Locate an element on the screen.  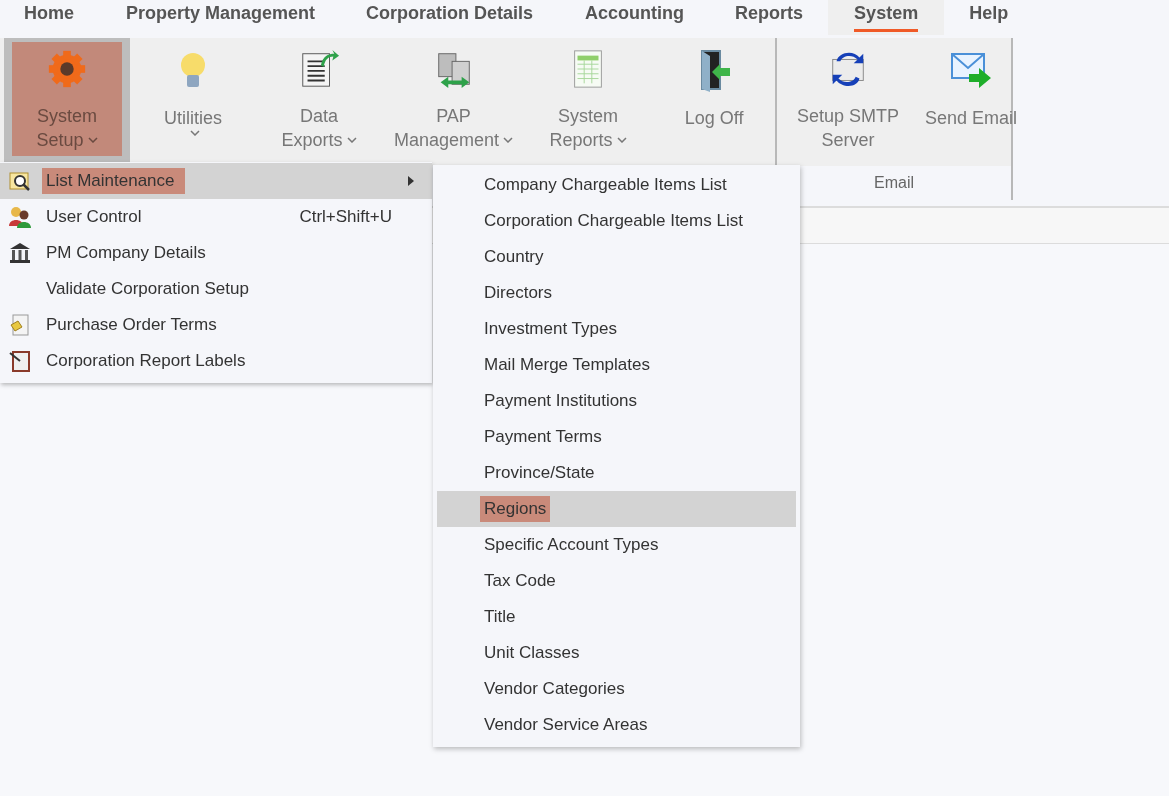
menu-item: User Control Ctrl+Shift+U is located at coordinates (216, 217).